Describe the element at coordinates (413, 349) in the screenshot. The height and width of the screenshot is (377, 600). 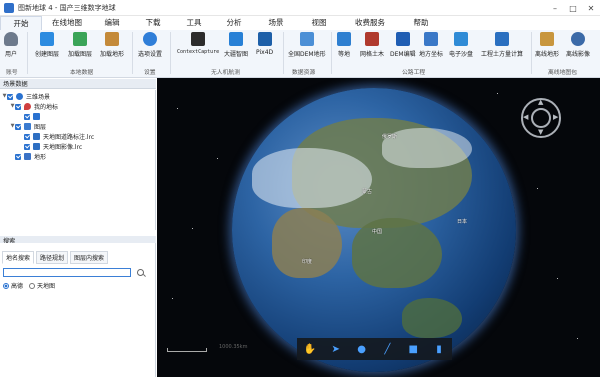
I see `polygon-icon: ■` at that location.